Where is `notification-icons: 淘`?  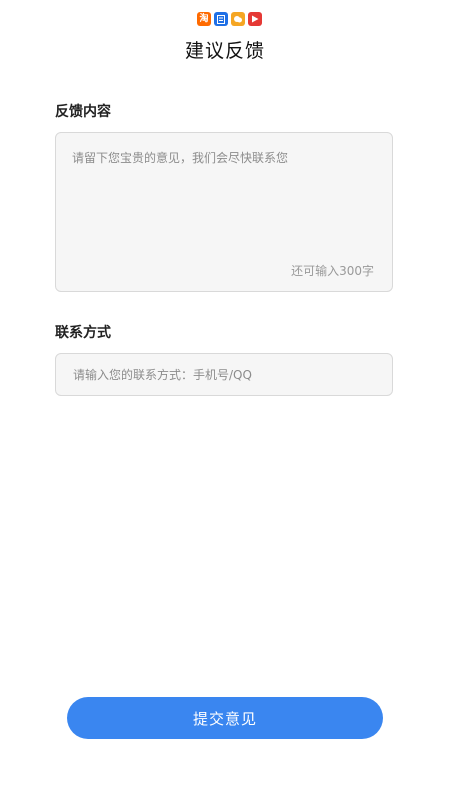
notification-icons: 淘 is located at coordinates (229, 19).